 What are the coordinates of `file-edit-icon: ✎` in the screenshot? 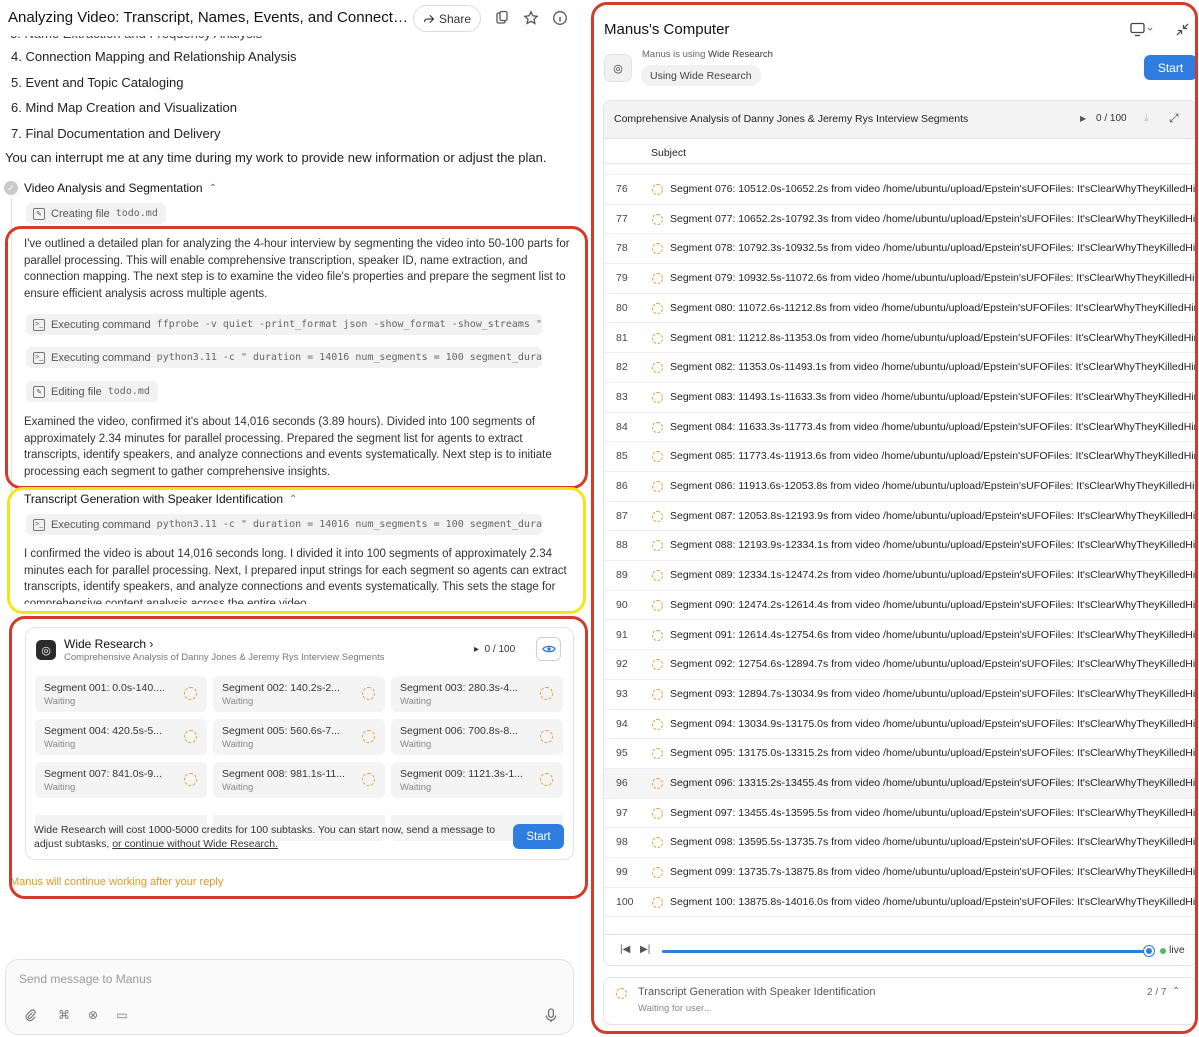 It's located at (39, 213).